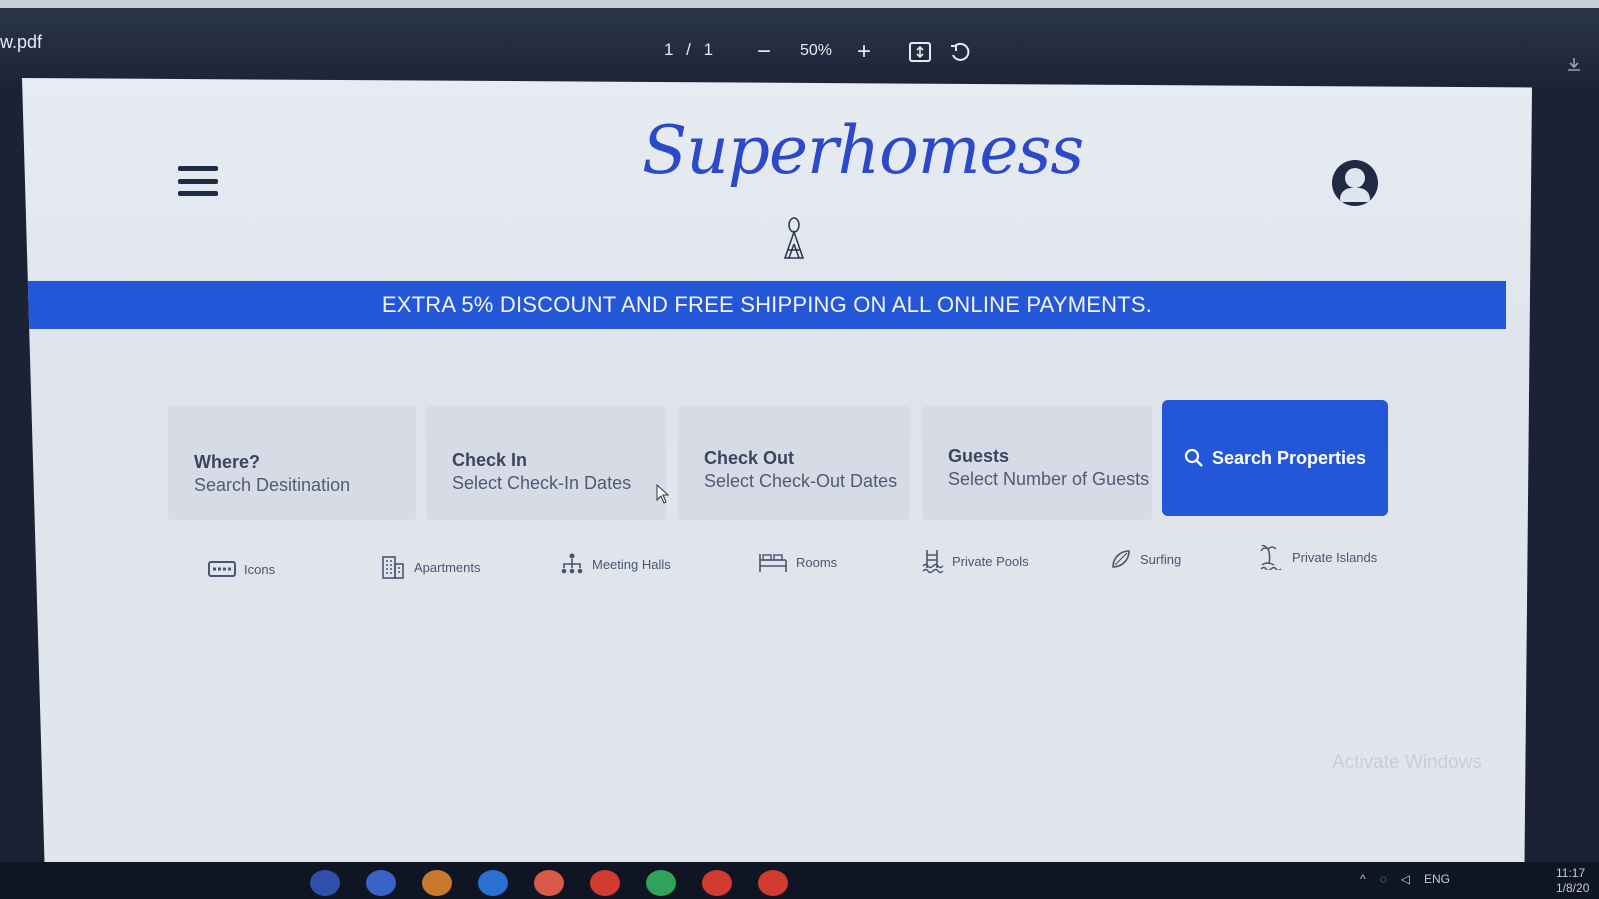 This screenshot has height=899, width=1599. What do you see at coordinates (292, 463) in the screenshot?
I see `destination-field: Where? Search Desitination` at bounding box center [292, 463].